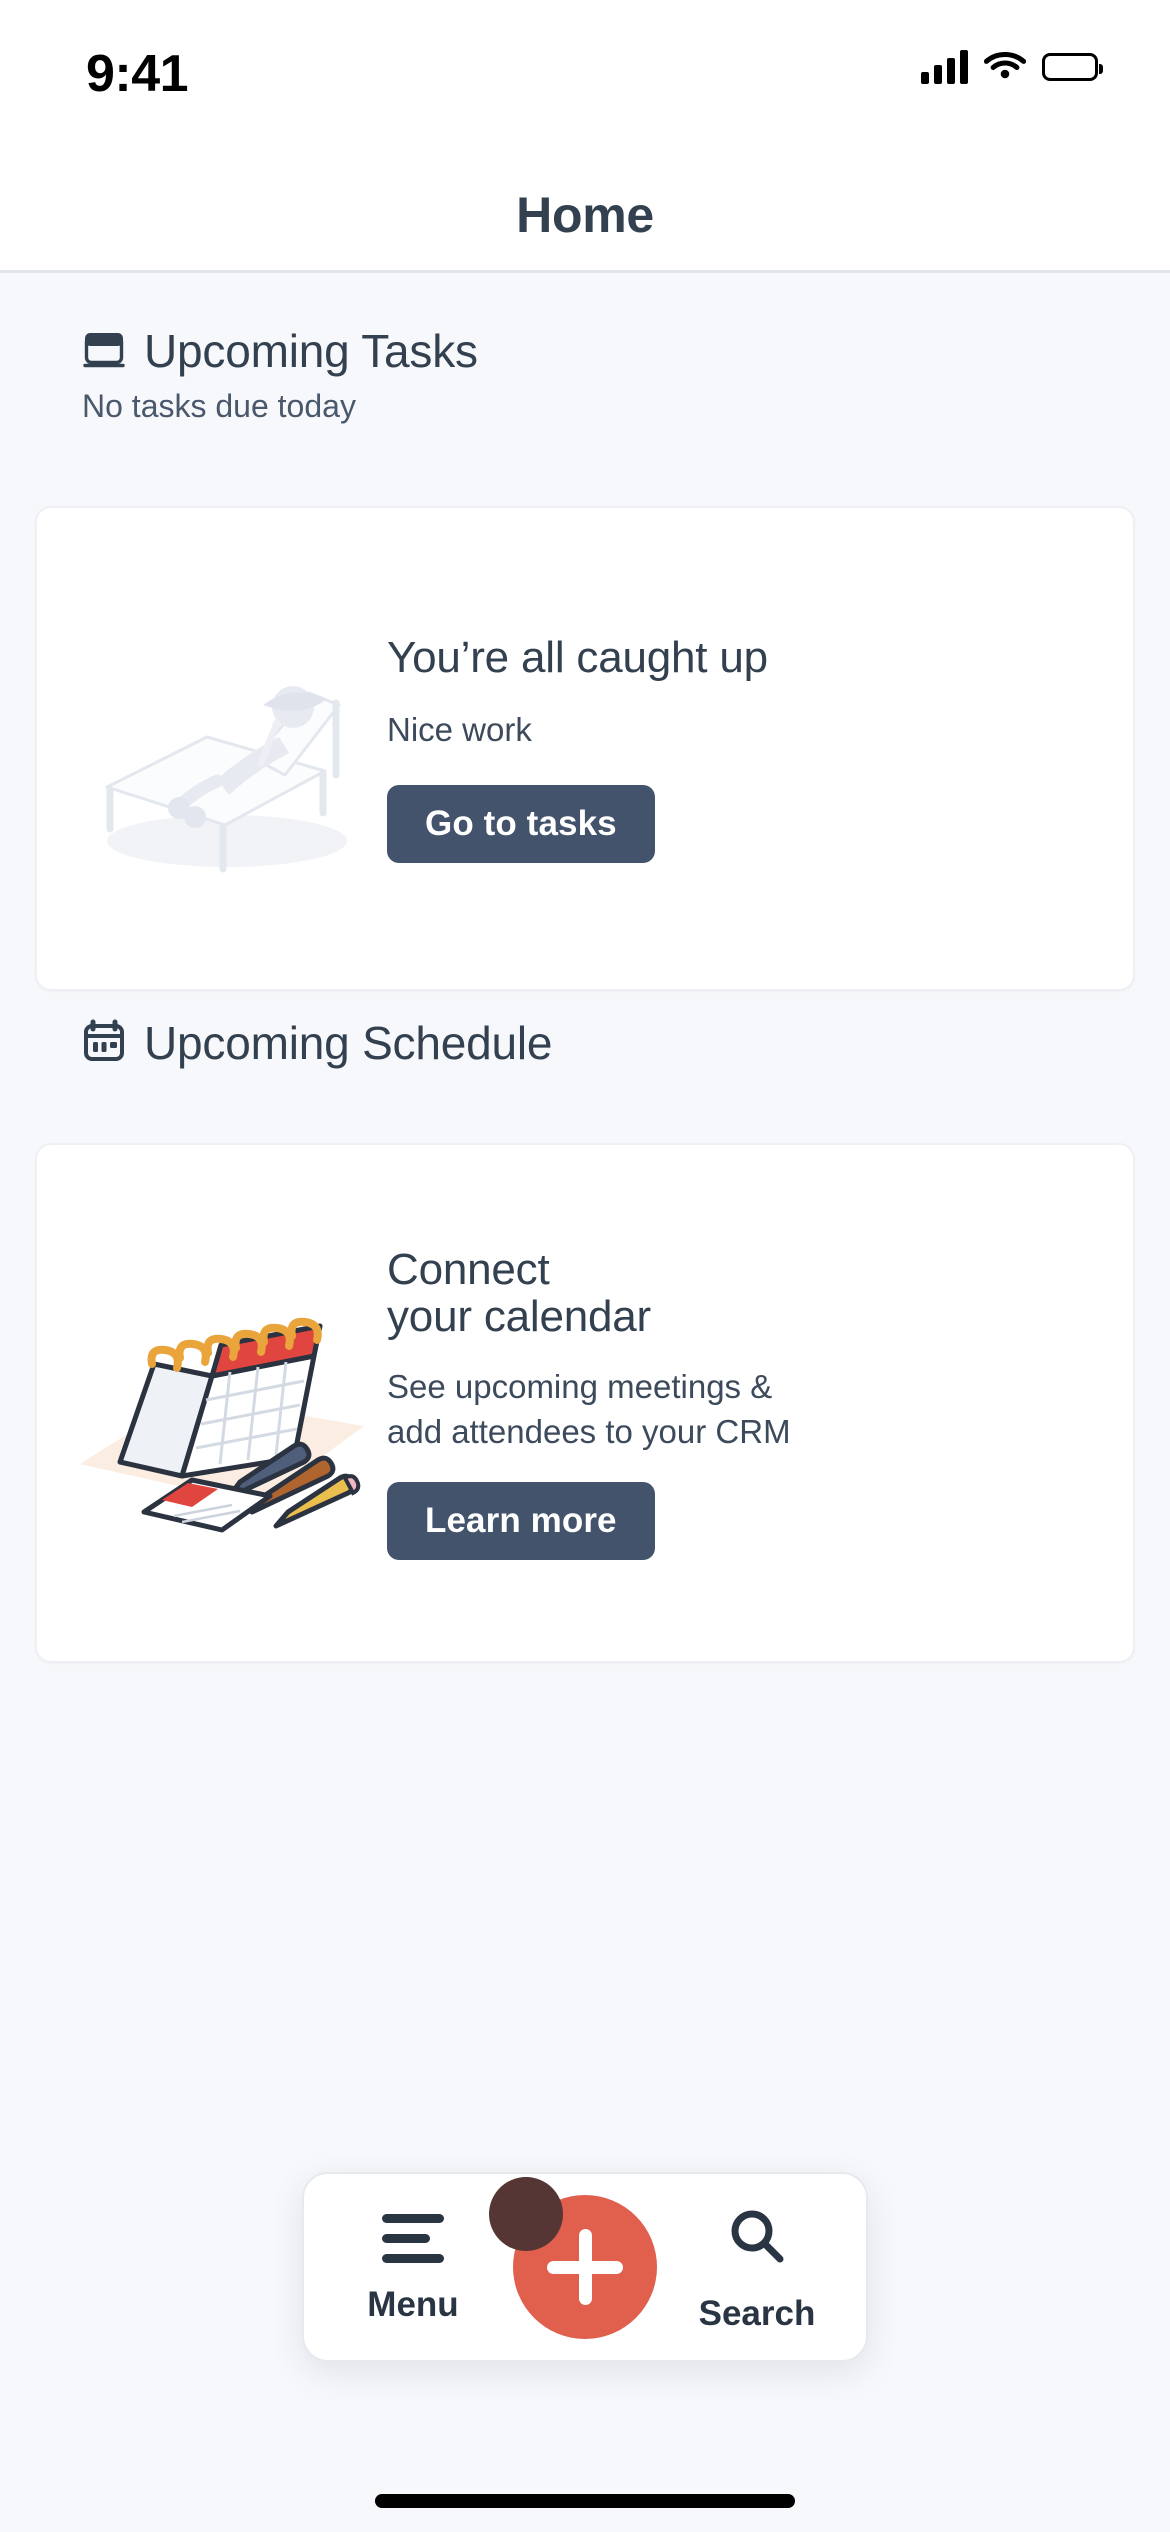 The height and width of the screenshot is (2532, 1170). Describe the element at coordinates (1005, 66) in the screenshot. I see `wifi-icon` at that location.